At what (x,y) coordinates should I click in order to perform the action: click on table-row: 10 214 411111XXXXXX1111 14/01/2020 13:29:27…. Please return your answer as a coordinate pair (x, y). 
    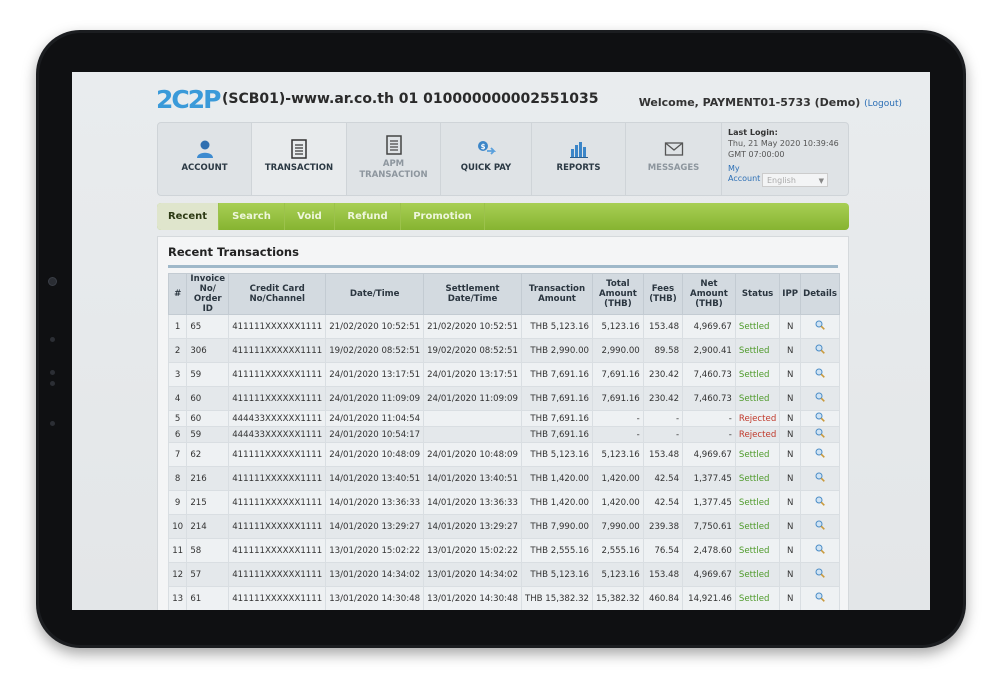
    Looking at the image, I should click on (503, 526).